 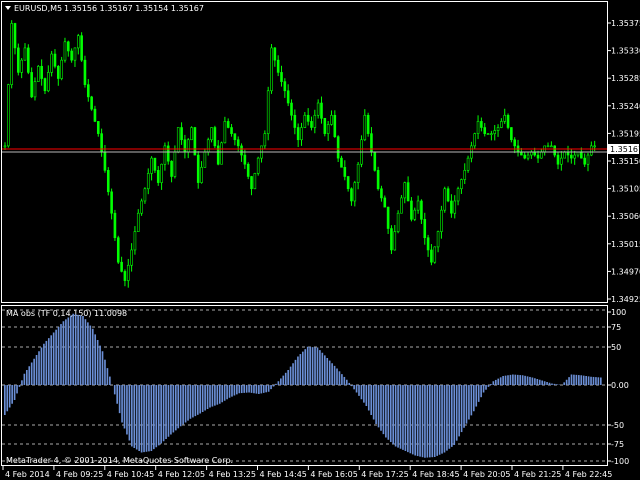 I want to click on indicator-scale-label: 0.00, so click(x=620, y=385).